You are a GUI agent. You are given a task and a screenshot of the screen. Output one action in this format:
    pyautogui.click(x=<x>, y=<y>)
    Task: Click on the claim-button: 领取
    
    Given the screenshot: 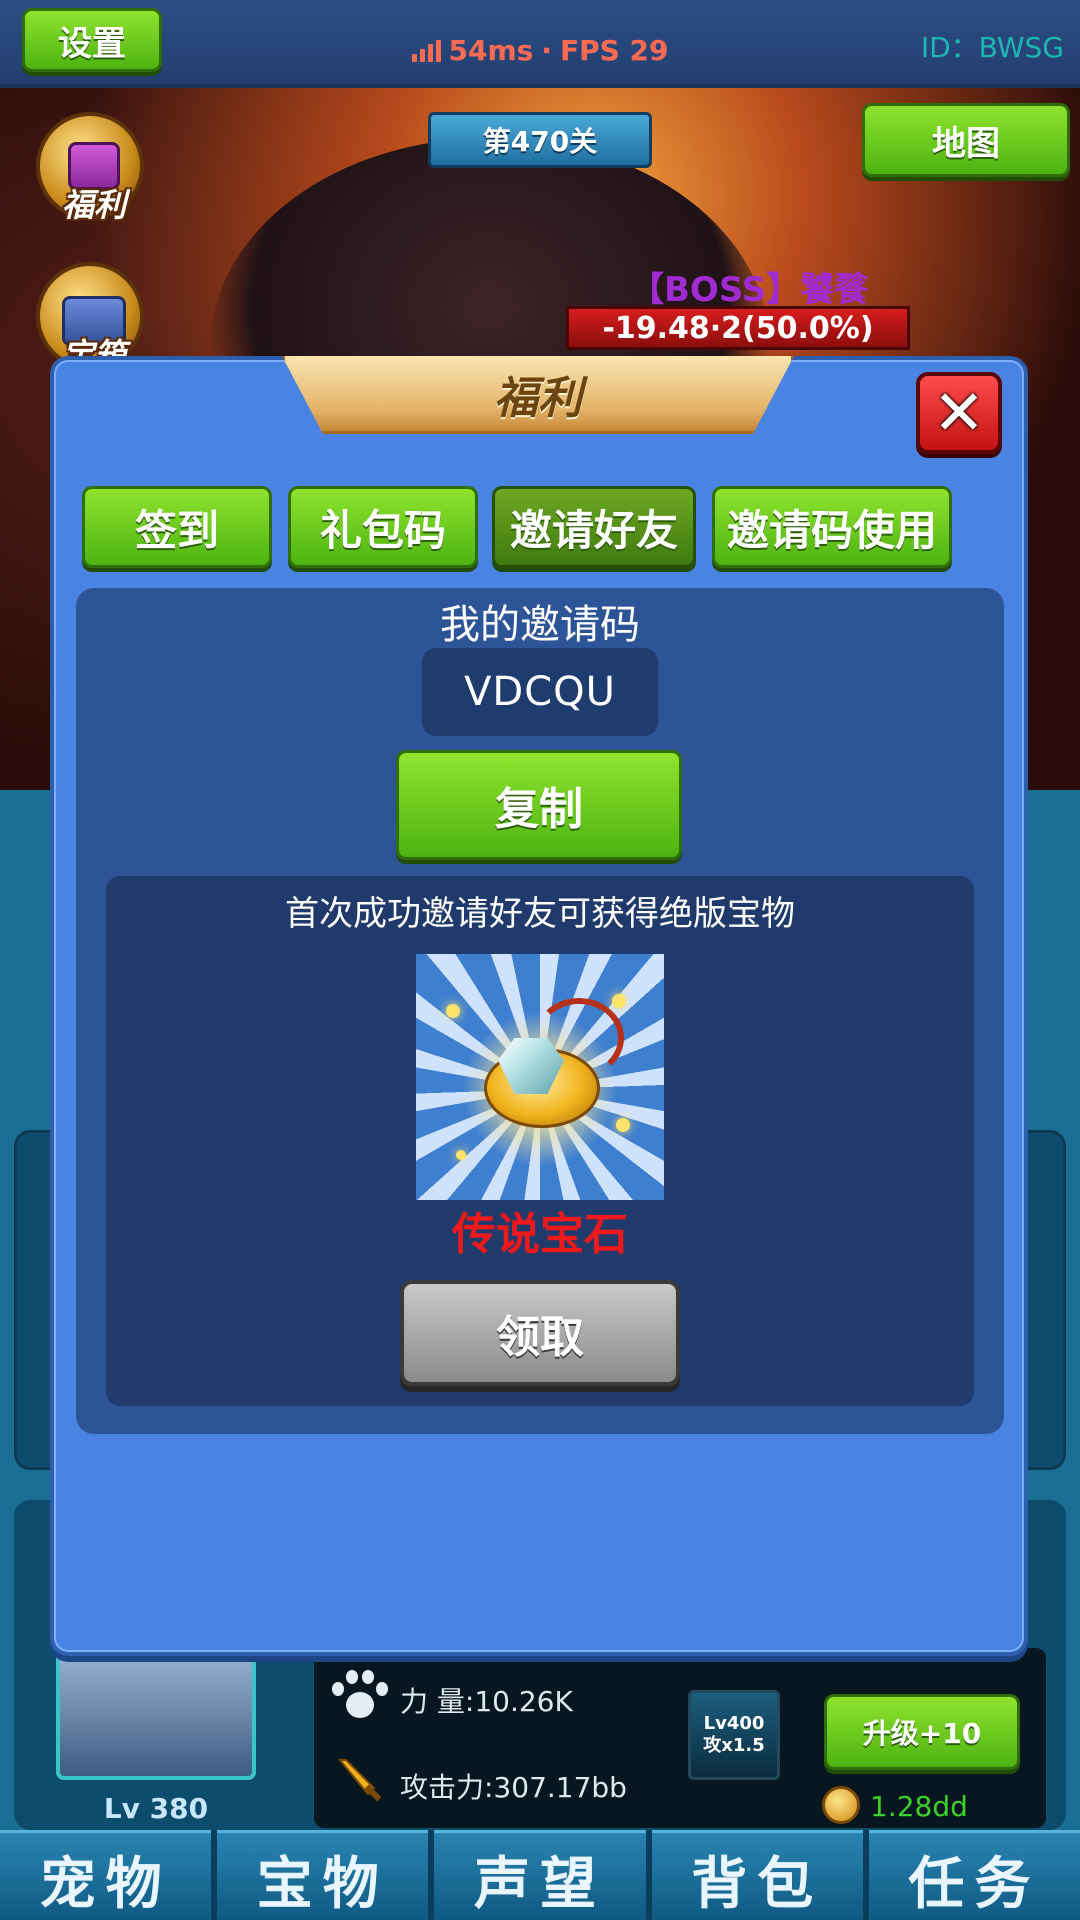 What is the action you would take?
    pyautogui.click(x=540, y=1333)
    